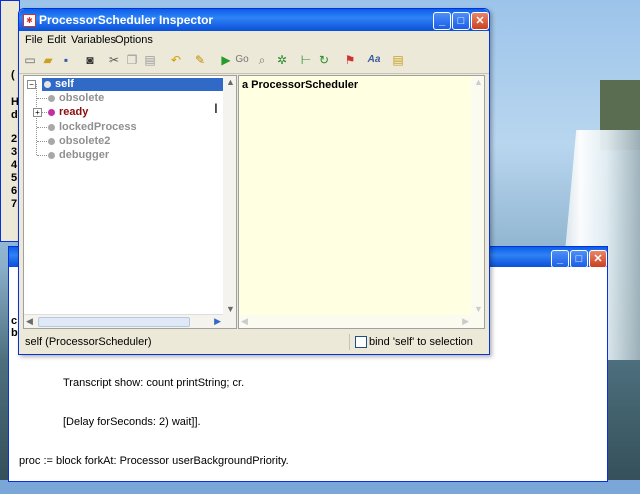  What do you see at coordinates (66, 60) in the screenshot?
I see `save-icon: ▪` at bounding box center [66, 60].